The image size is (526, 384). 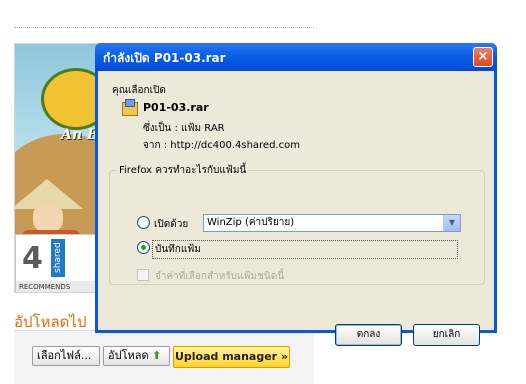 I want to click on badge-label: RECOMMENDS, so click(x=60, y=286).